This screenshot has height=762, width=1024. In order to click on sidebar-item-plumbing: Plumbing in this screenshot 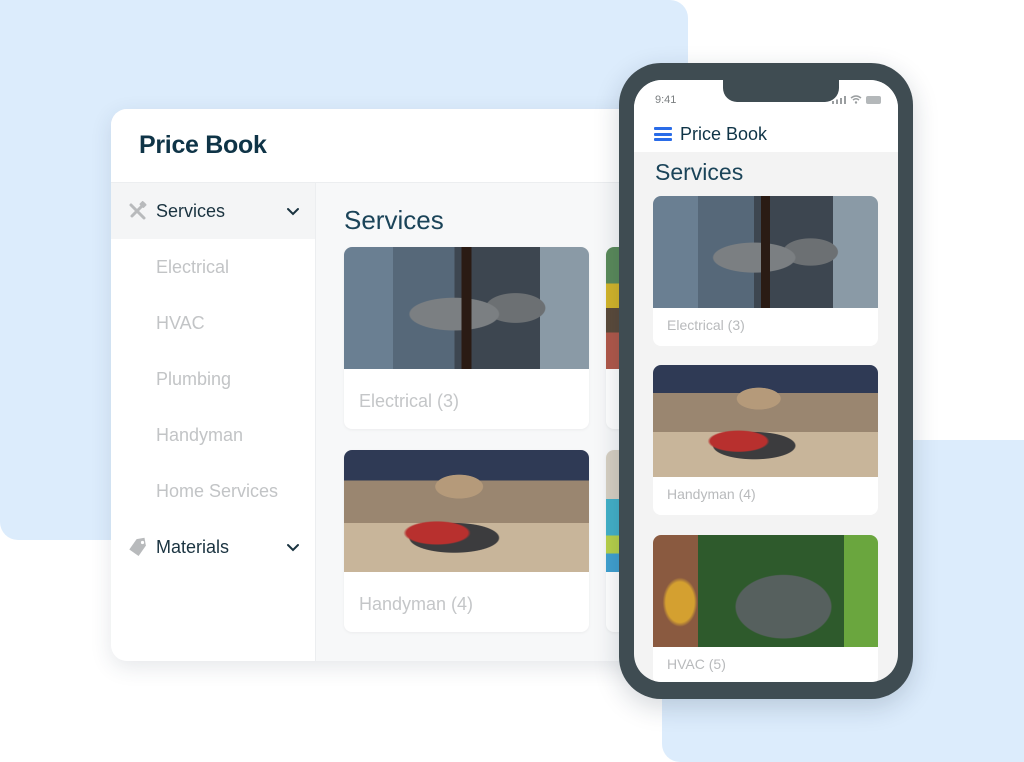, I will do `click(213, 379)`.